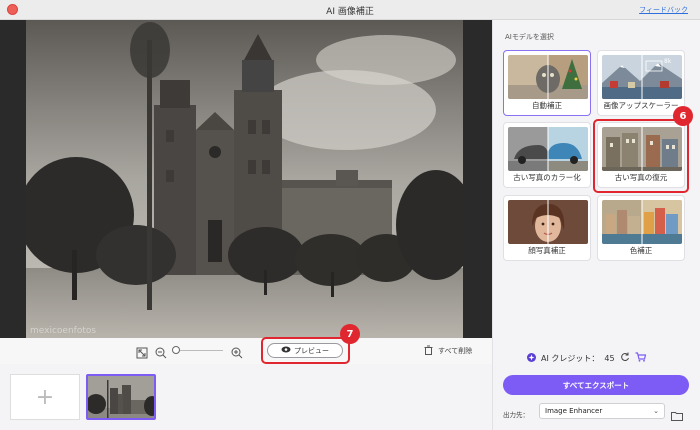 Image resolution: width=700 pixels, height=430 pixels. I want to click on clear-all-button: すべて削除, so click(448, 351).